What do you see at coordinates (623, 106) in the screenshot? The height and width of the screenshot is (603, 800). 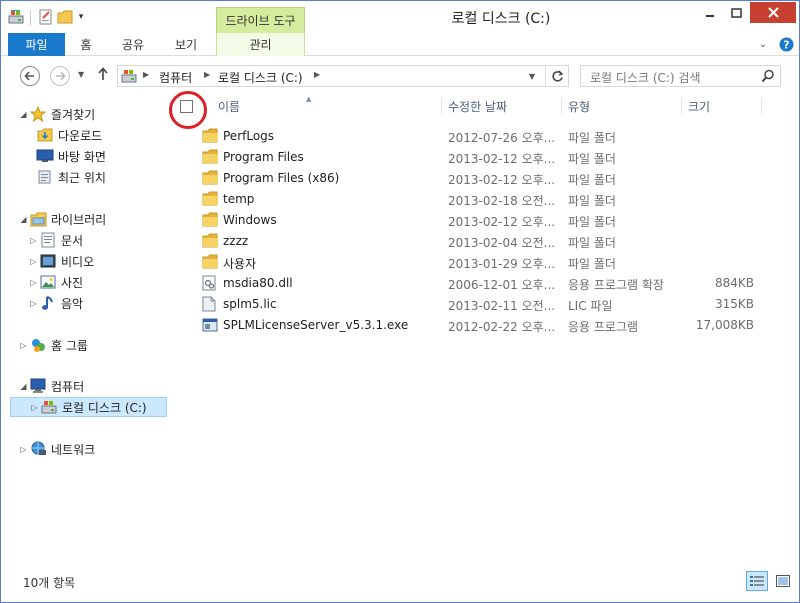 I see `column-header-type: 유형` at bounding box center [623, 106].